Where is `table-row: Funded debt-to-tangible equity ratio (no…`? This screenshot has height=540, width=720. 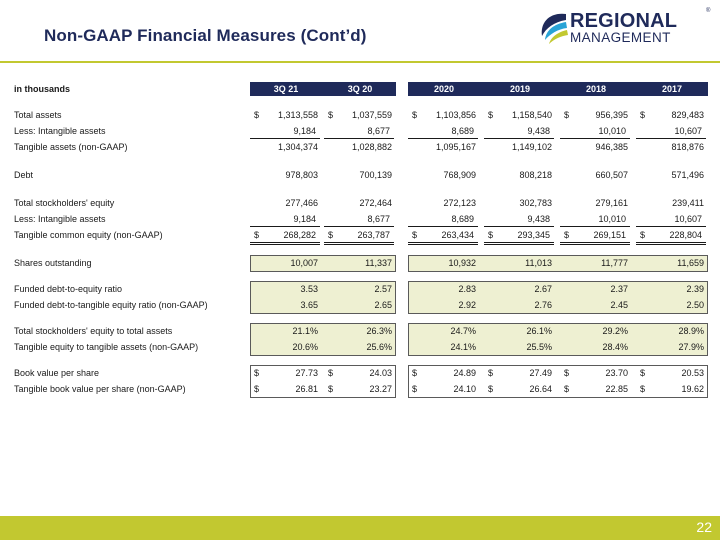
table-row: Funded debt-to-tangible equity ratio (no… is located at coordinates (361, 305).